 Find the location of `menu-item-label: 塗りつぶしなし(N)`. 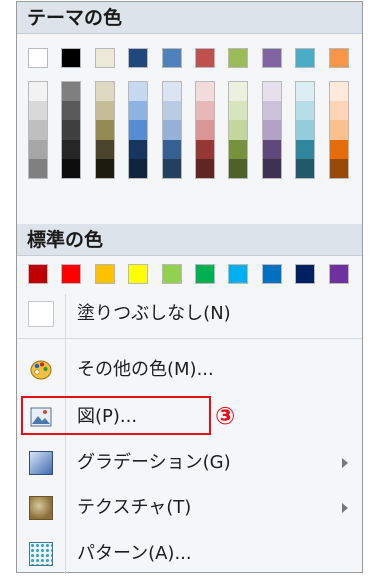

menu-item-label: 塗りつぶしなし(N) is located at coordinates (154, 313).